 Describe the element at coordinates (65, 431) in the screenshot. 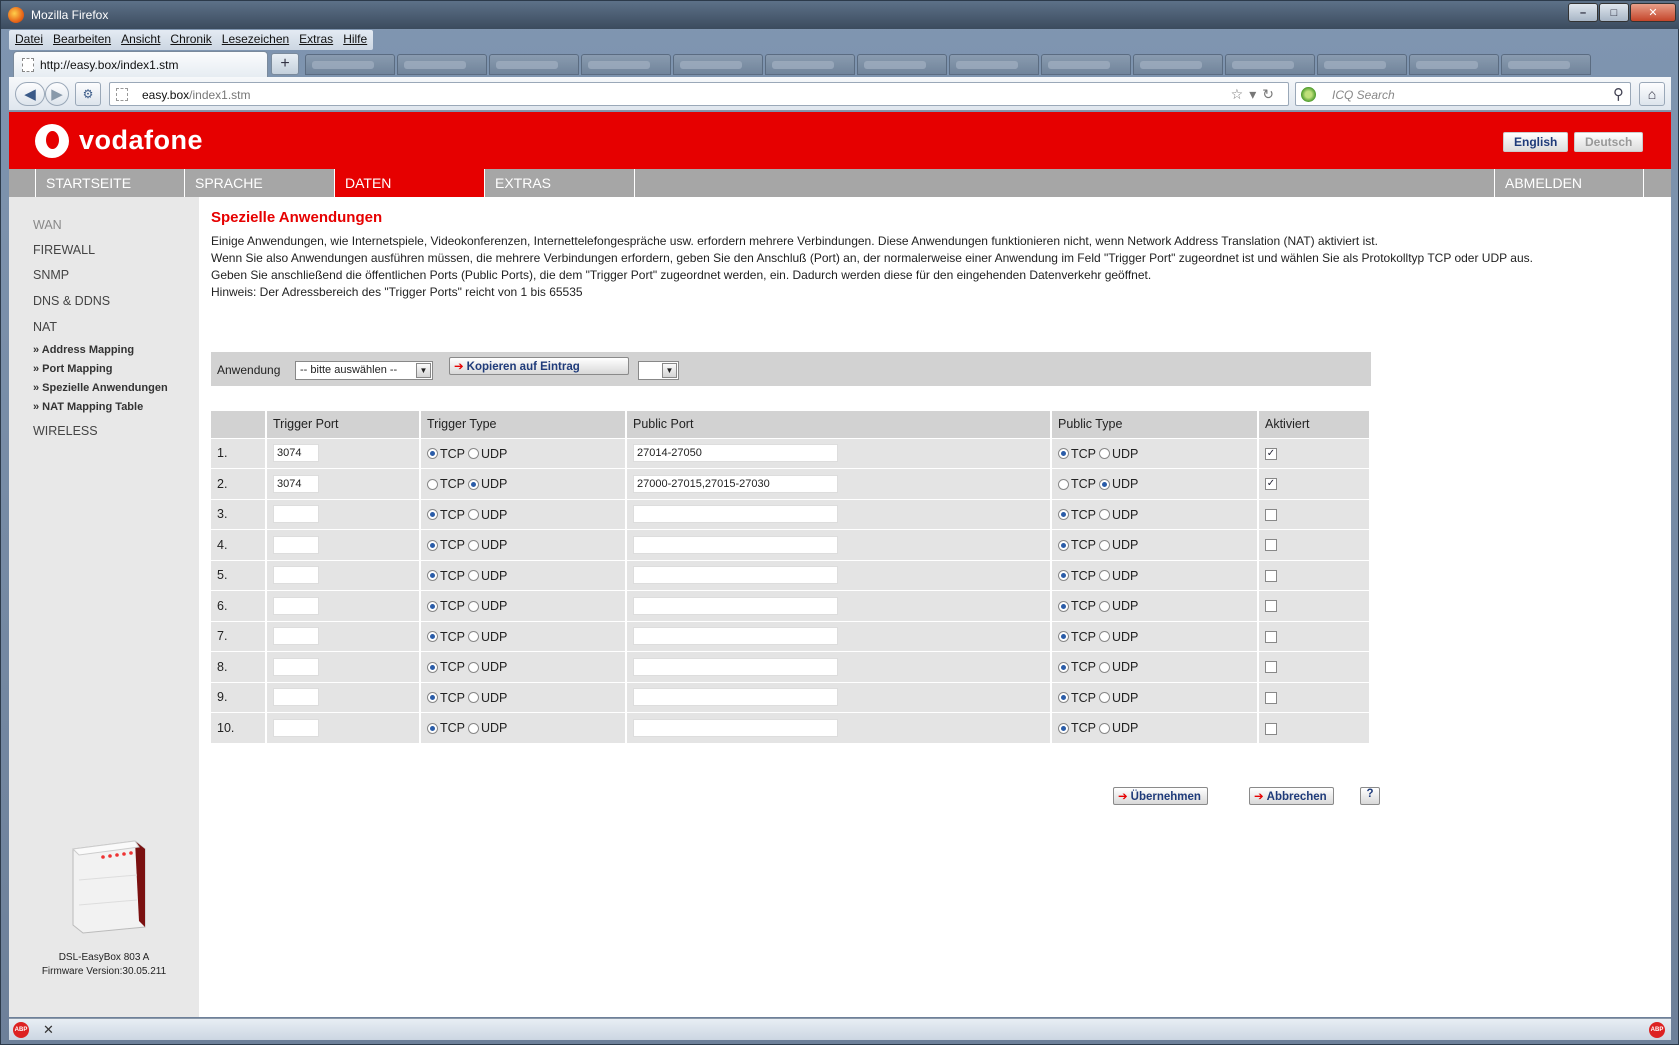

I see `sidebar-item-wireless: WIRELESS` at that location.